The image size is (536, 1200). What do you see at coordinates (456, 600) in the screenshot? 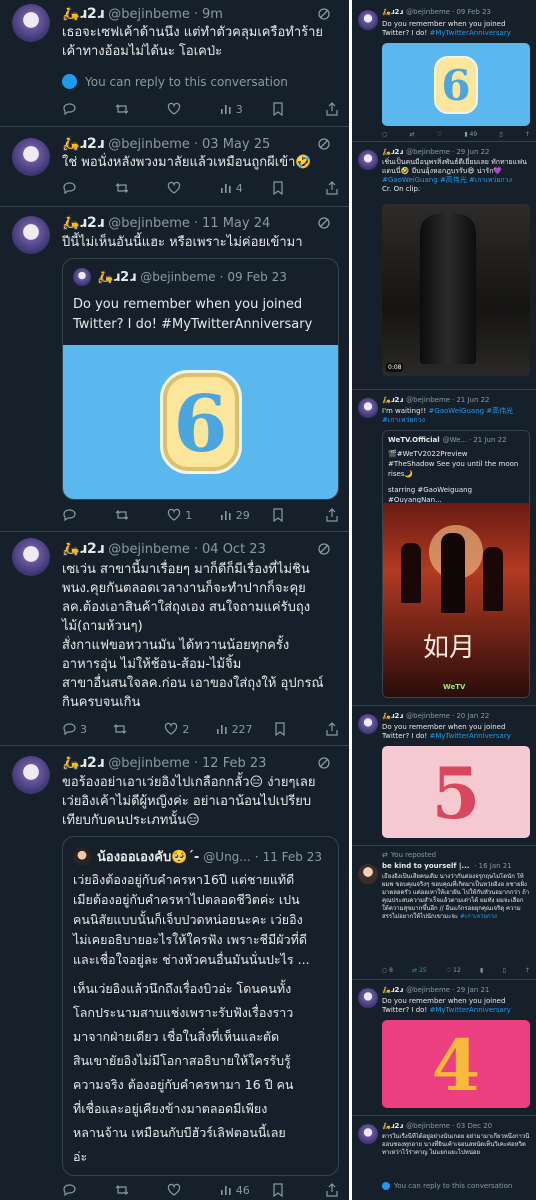
I see `poster-image: 如月 WeTV` at bounding box center [456, 600].